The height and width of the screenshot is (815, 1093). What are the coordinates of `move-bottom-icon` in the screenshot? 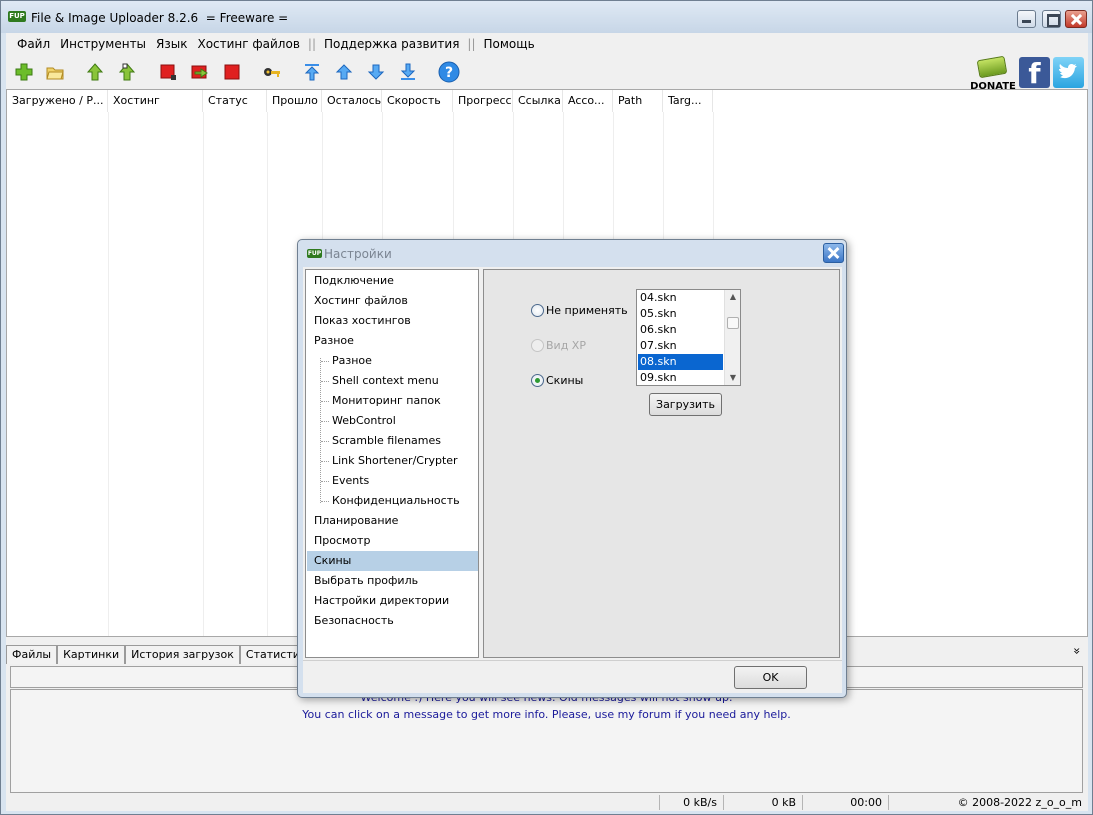 It's located at (408, 72).